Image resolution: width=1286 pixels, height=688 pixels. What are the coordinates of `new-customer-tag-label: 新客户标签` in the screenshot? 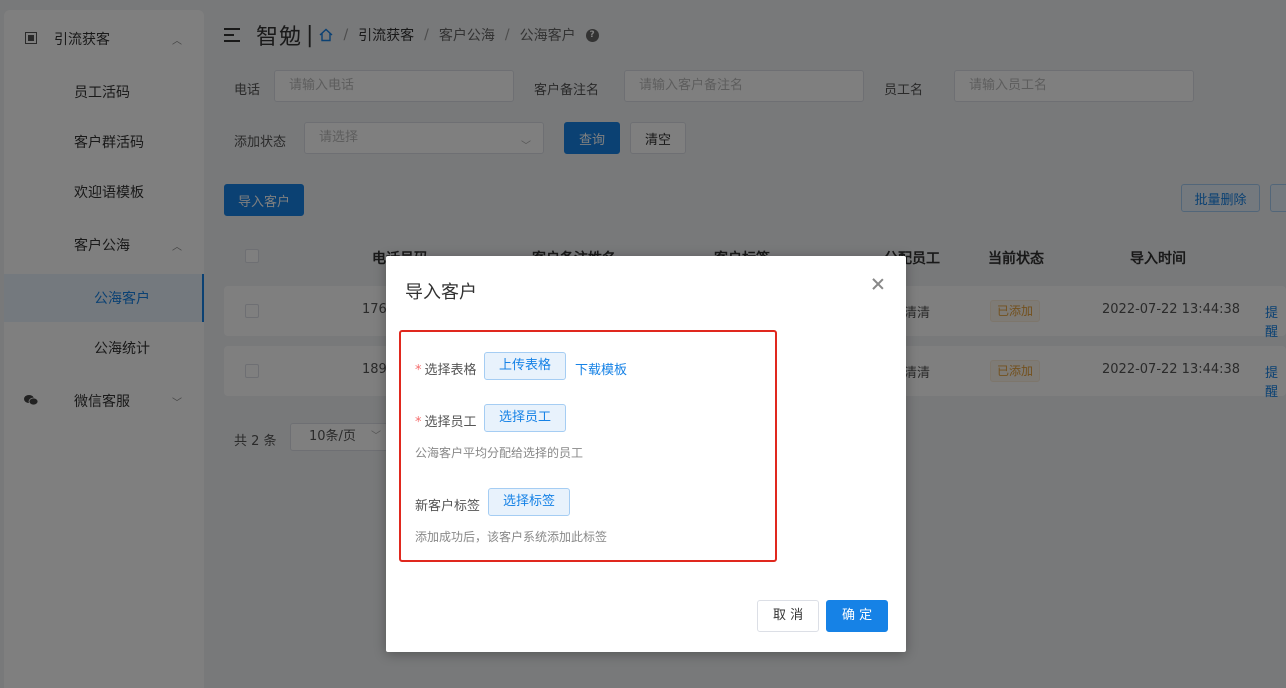 It's located at (448, 506).